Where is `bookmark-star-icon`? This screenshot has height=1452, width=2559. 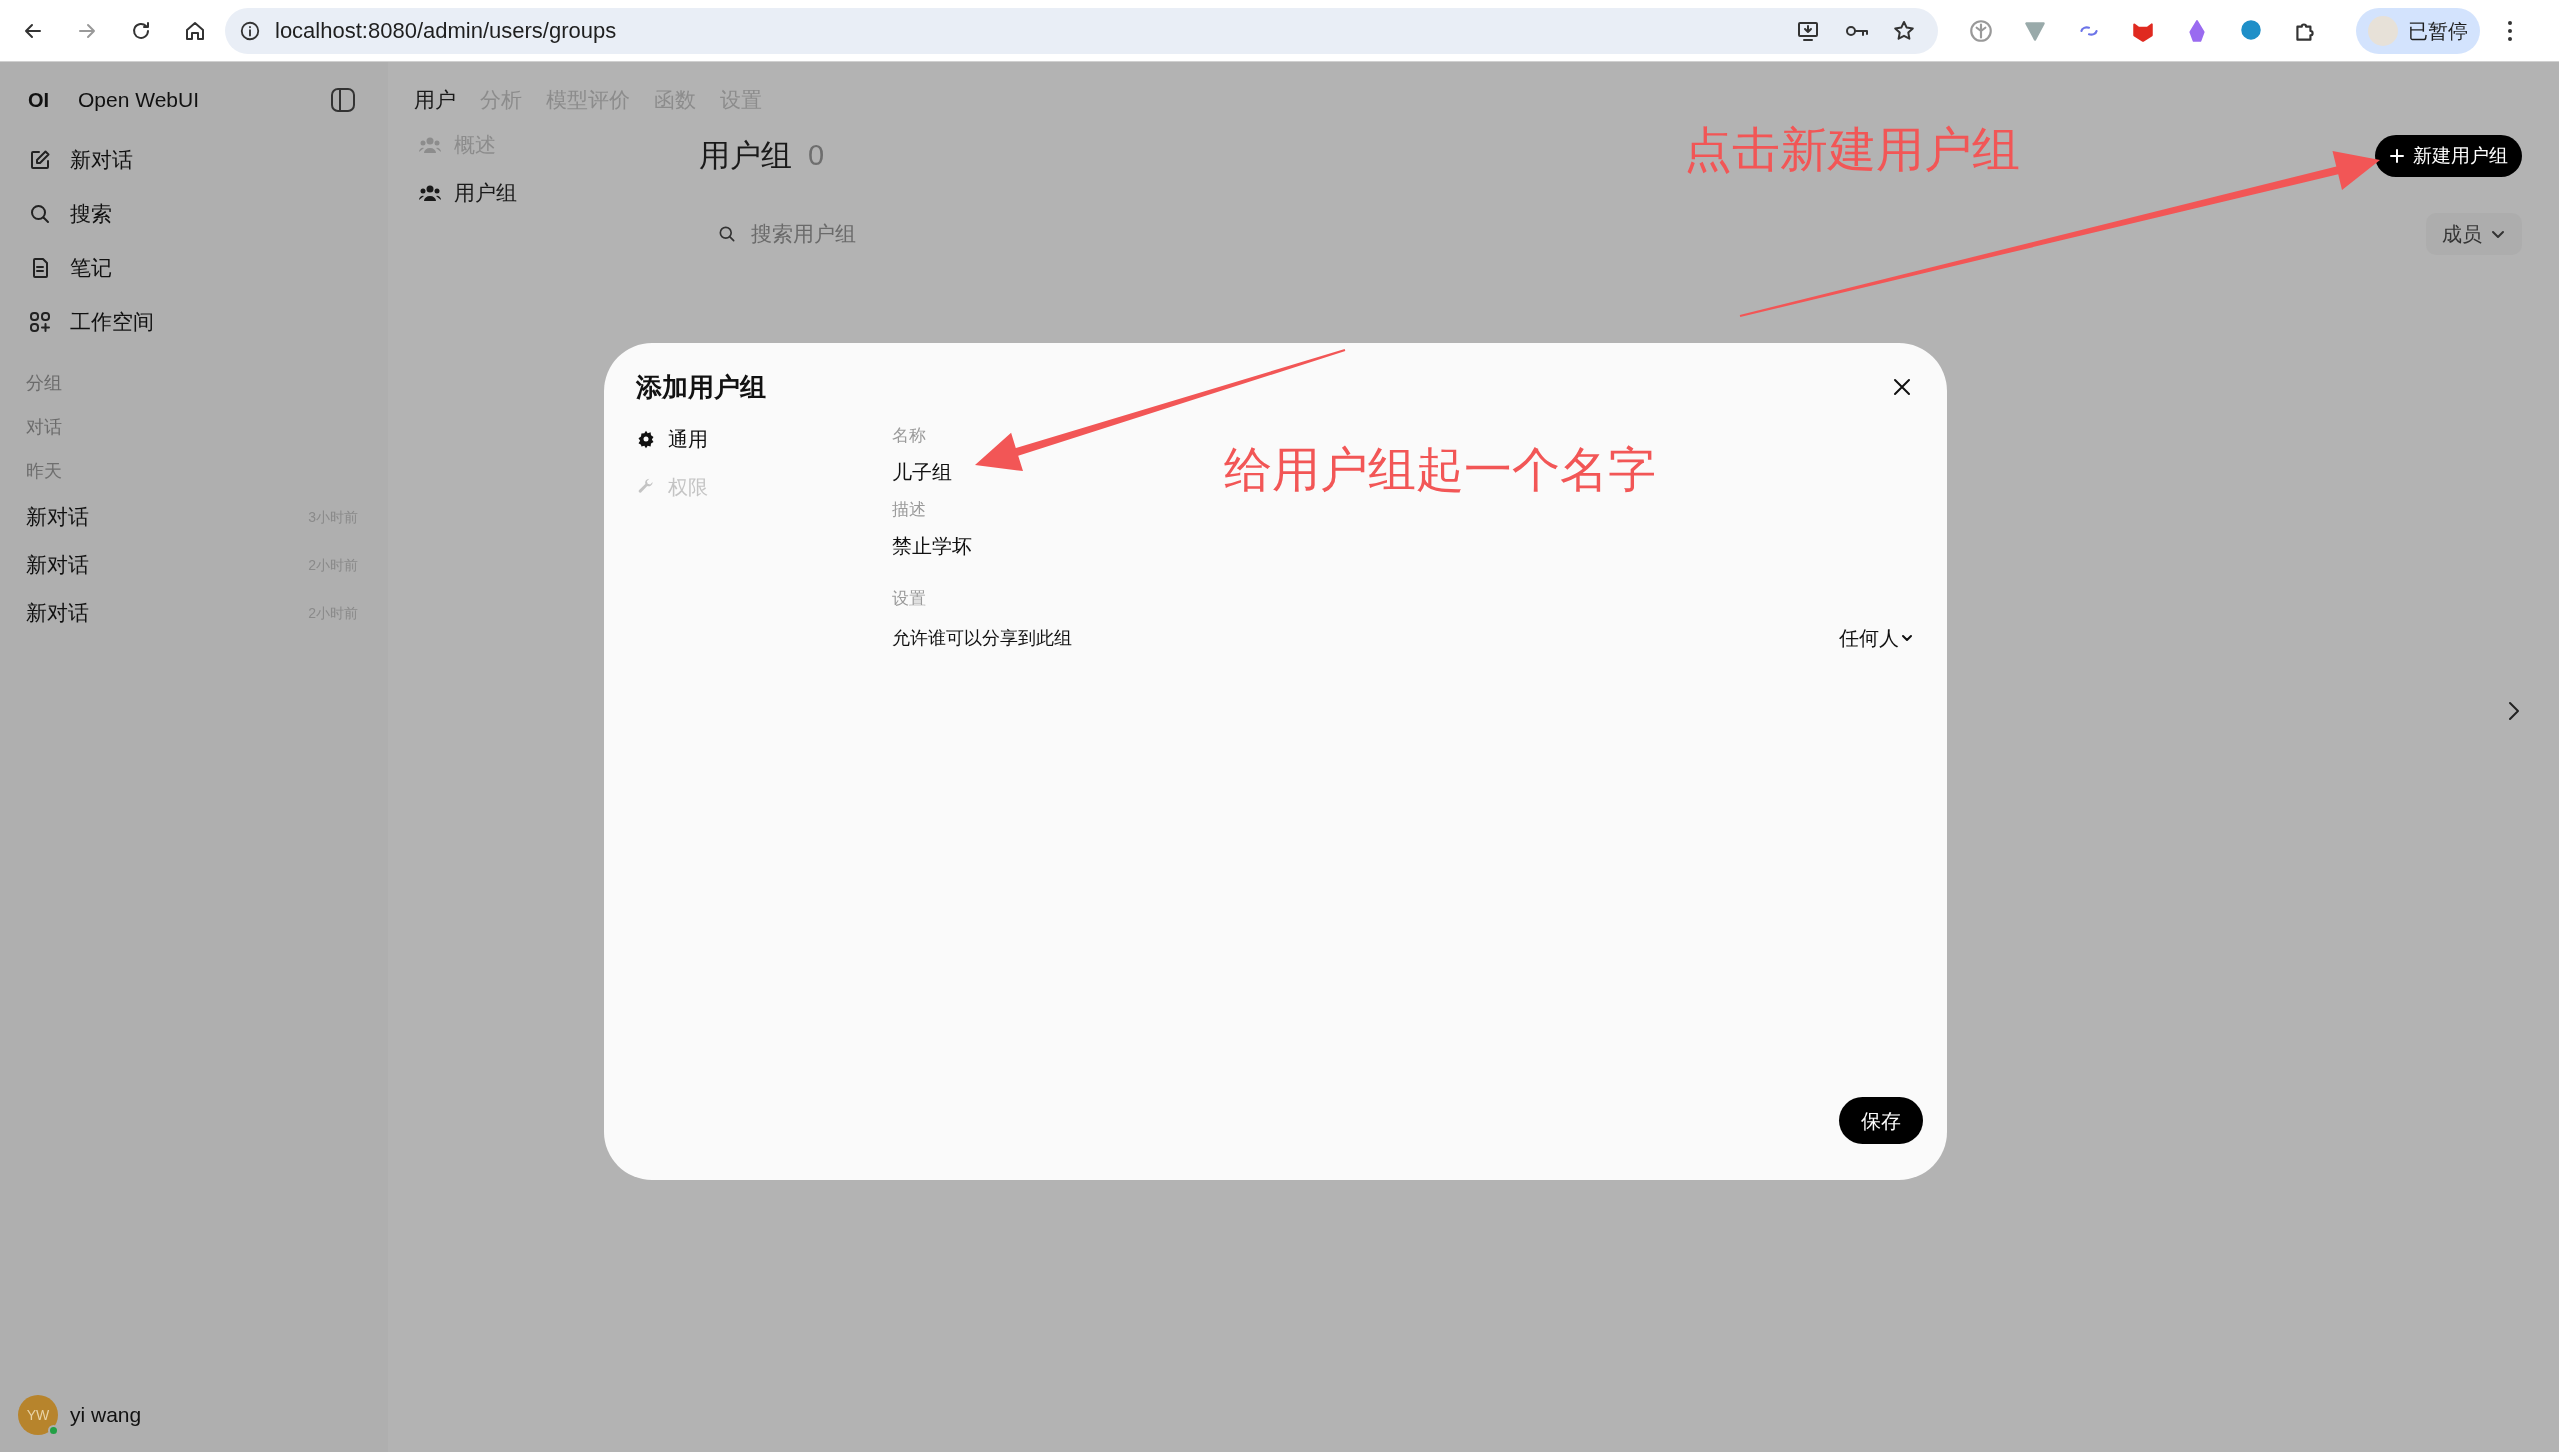 bookmark-star-icon is located at coordinates (1904, 30).